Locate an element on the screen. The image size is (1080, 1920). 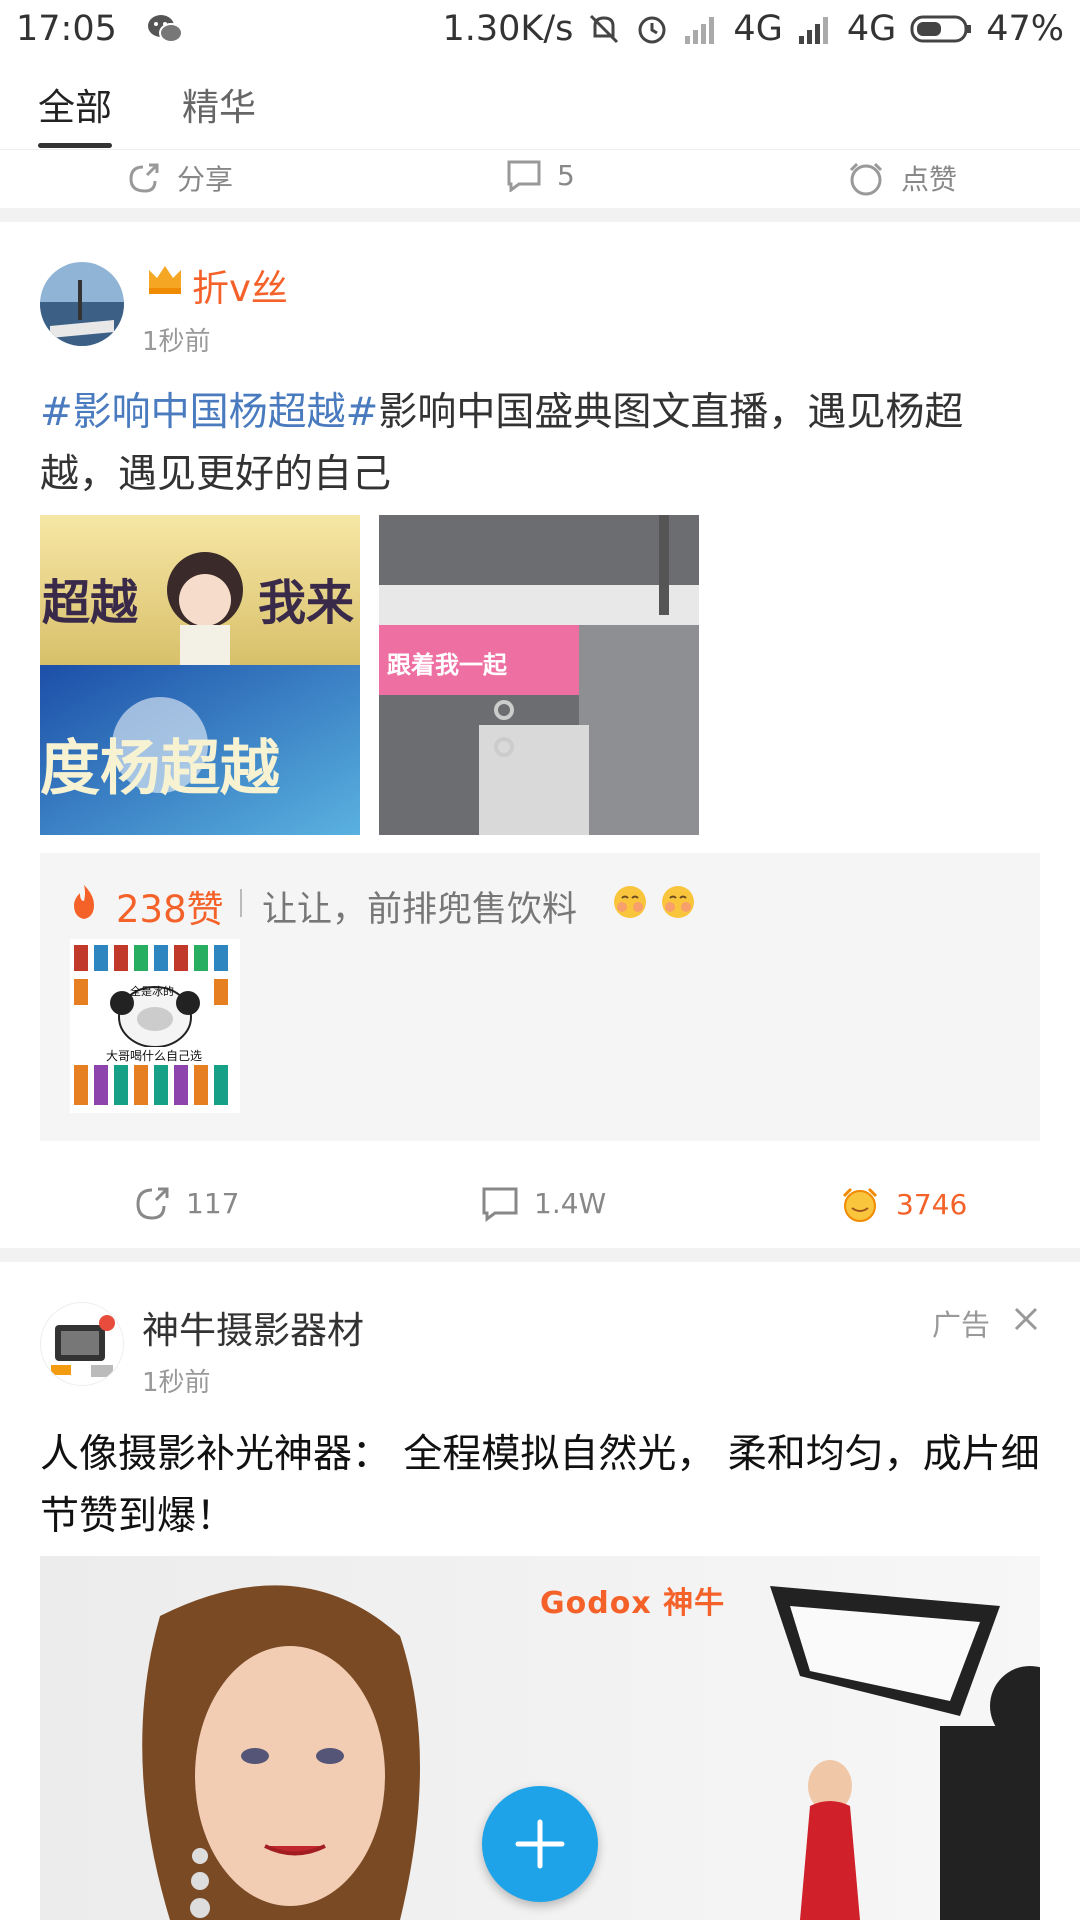
image-text-2: 我来 is located at coordinates (306, 603).